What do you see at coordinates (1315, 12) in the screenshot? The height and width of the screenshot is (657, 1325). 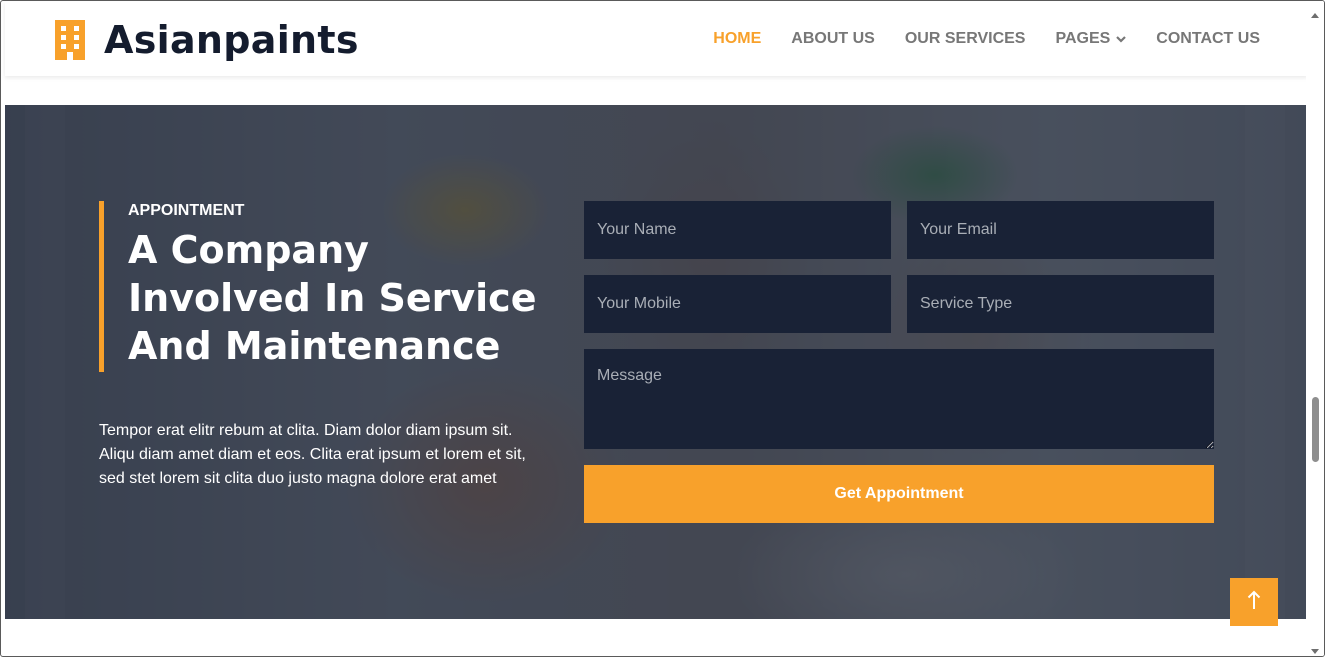 I see `scroll-up-arrow-icon` at bounding box center [1315, 12].